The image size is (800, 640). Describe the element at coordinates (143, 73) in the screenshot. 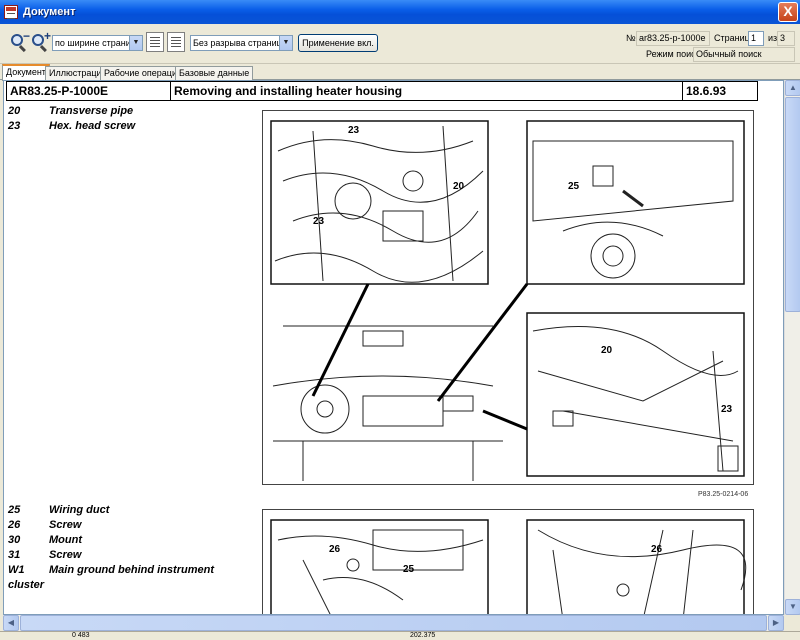

I see `tab-work-operations: Рабочие операции` at that location.